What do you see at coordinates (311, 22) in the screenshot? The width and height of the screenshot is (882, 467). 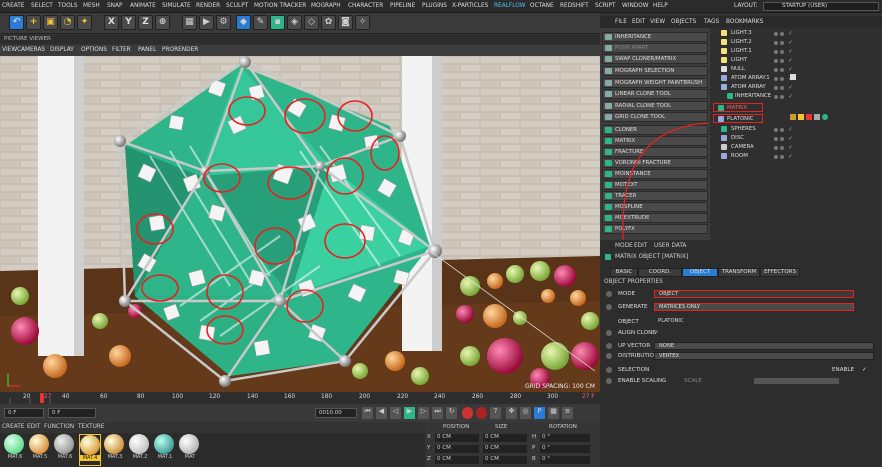 I see `deformer-icon: ◇` at bounding box center [311, 22].